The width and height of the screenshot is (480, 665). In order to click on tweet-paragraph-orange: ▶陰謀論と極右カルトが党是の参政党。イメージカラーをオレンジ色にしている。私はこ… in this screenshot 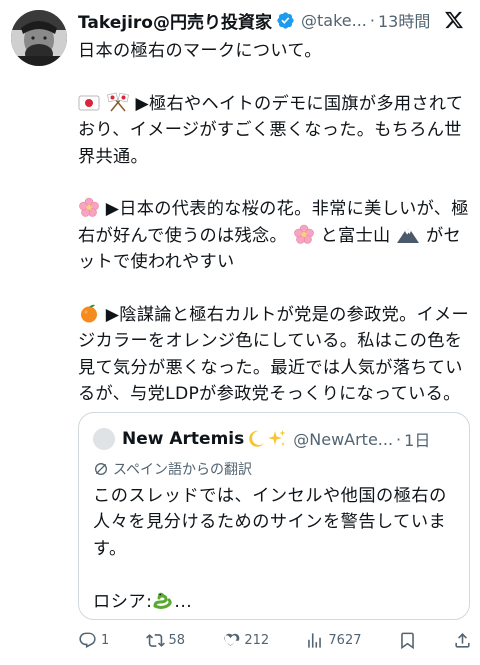, I will do `click(275, 355)`.